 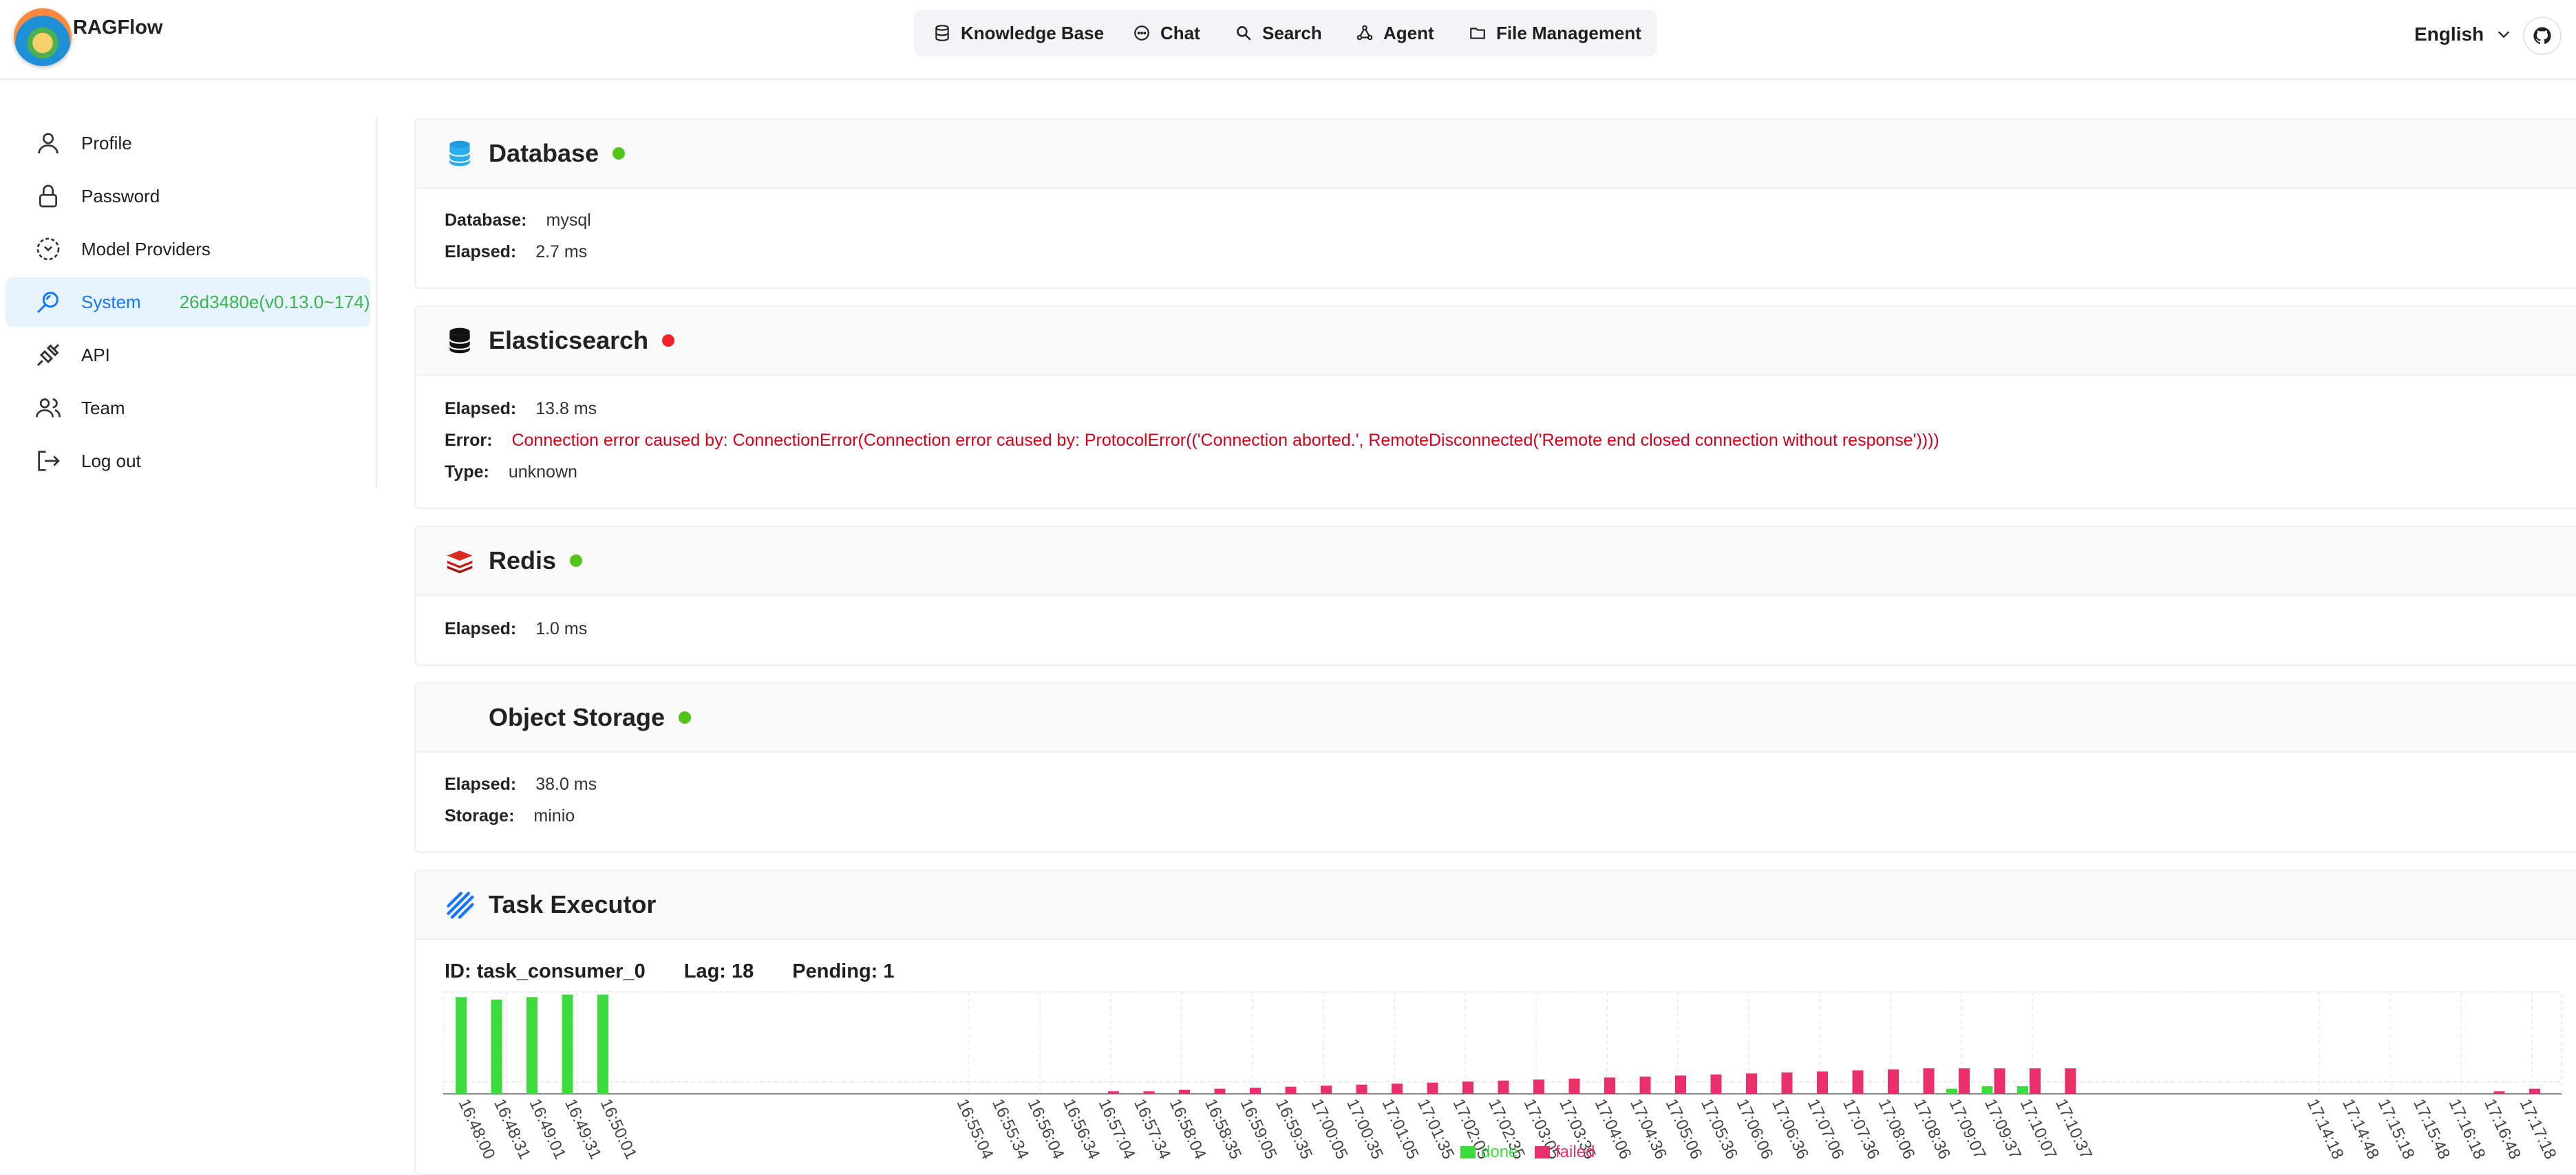 What do you see at coordinates (1180, 32) in the screenshot?
I see `nav-label: Chat` at bounding box center [1180, 32].